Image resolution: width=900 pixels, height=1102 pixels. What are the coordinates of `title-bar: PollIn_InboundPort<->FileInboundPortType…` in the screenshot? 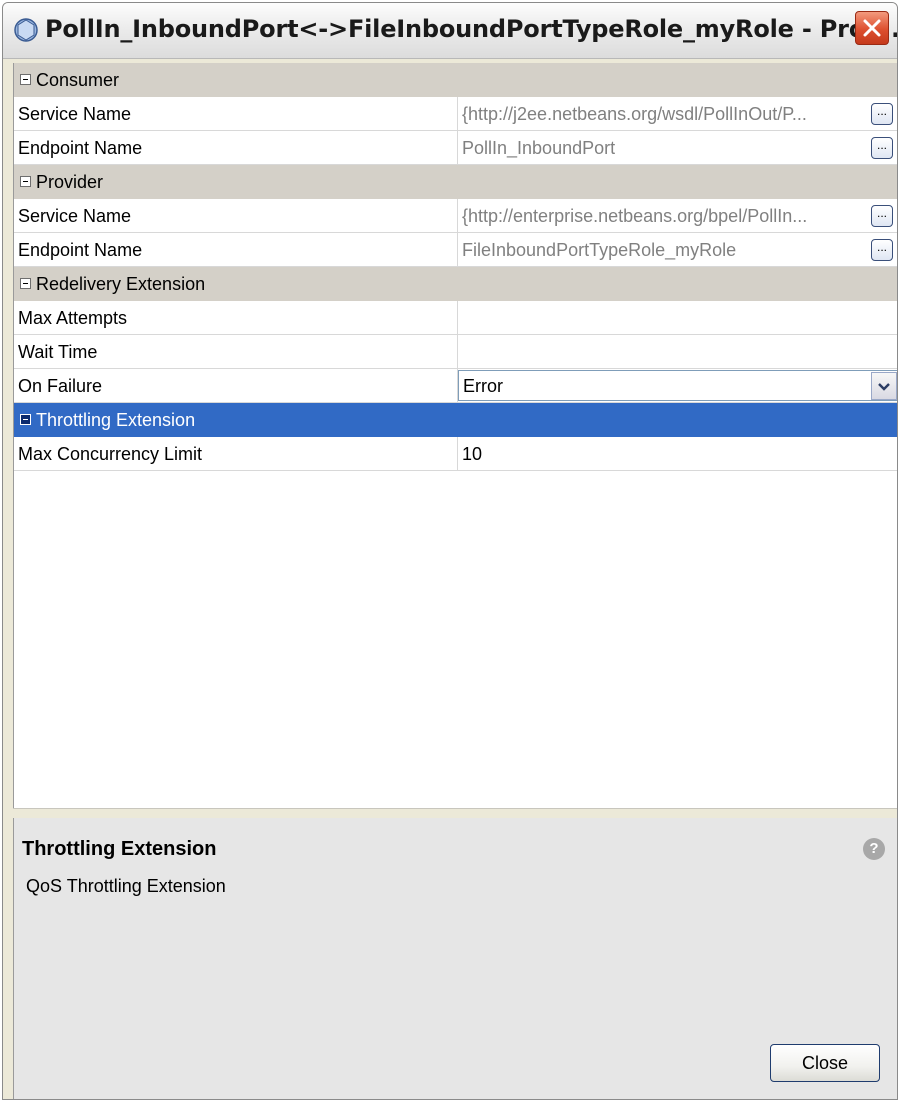 It's located at (450, 31).